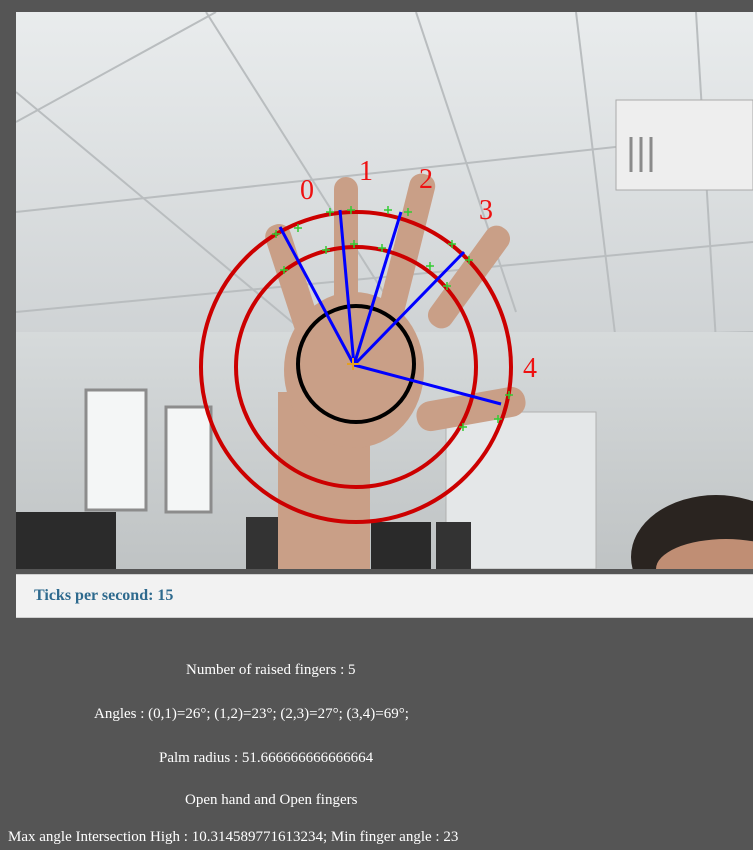 The width and height of the screenshot is (753, 850). I want to click on ceiling-vent, so click(684, 145).